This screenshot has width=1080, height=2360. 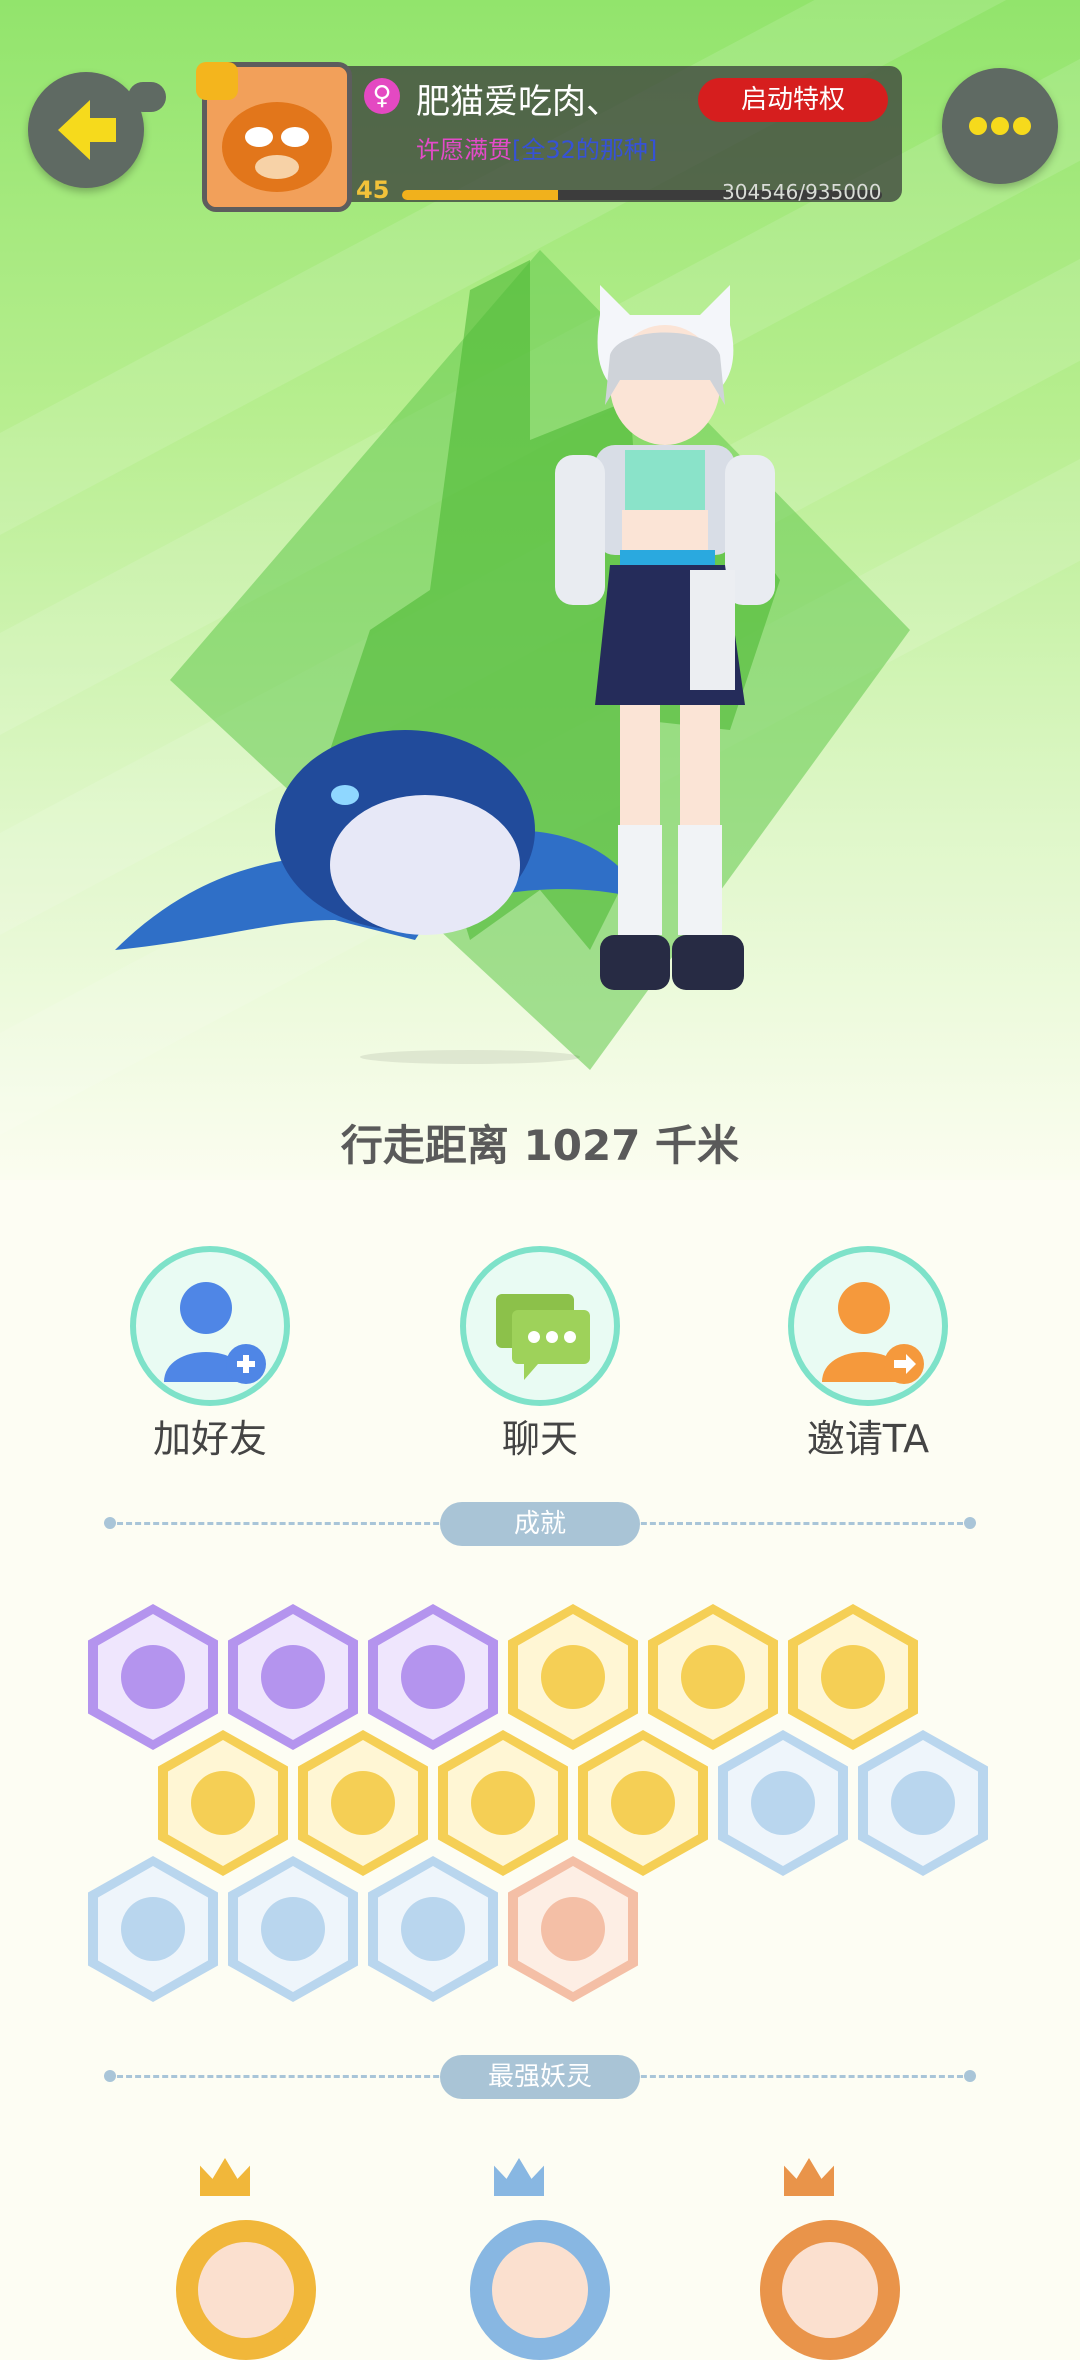 I want to click on spirit-icon, so click(x=923, y=1803).